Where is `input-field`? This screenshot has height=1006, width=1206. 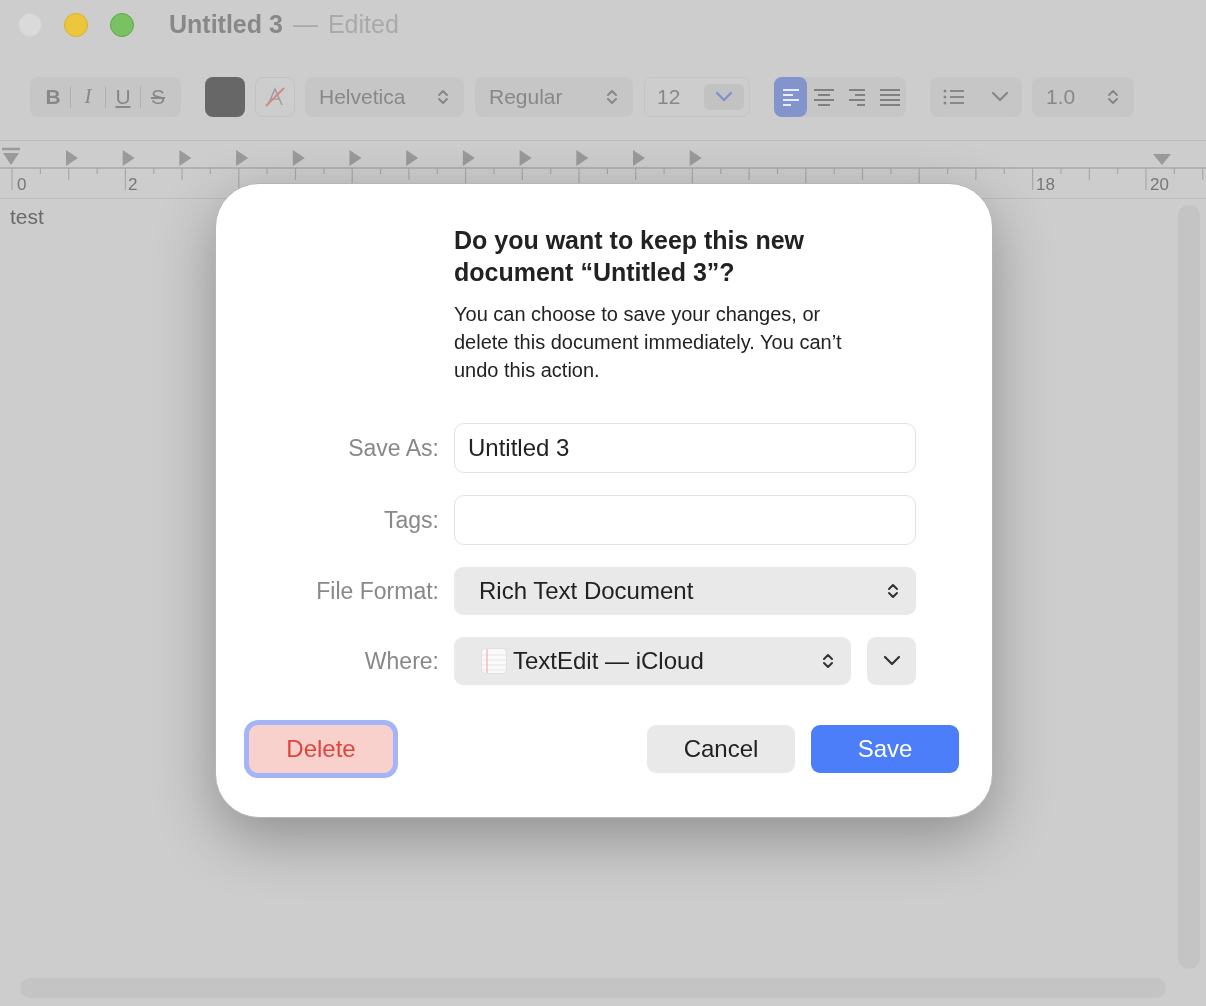
input-field is located at coordinates (685, 520).